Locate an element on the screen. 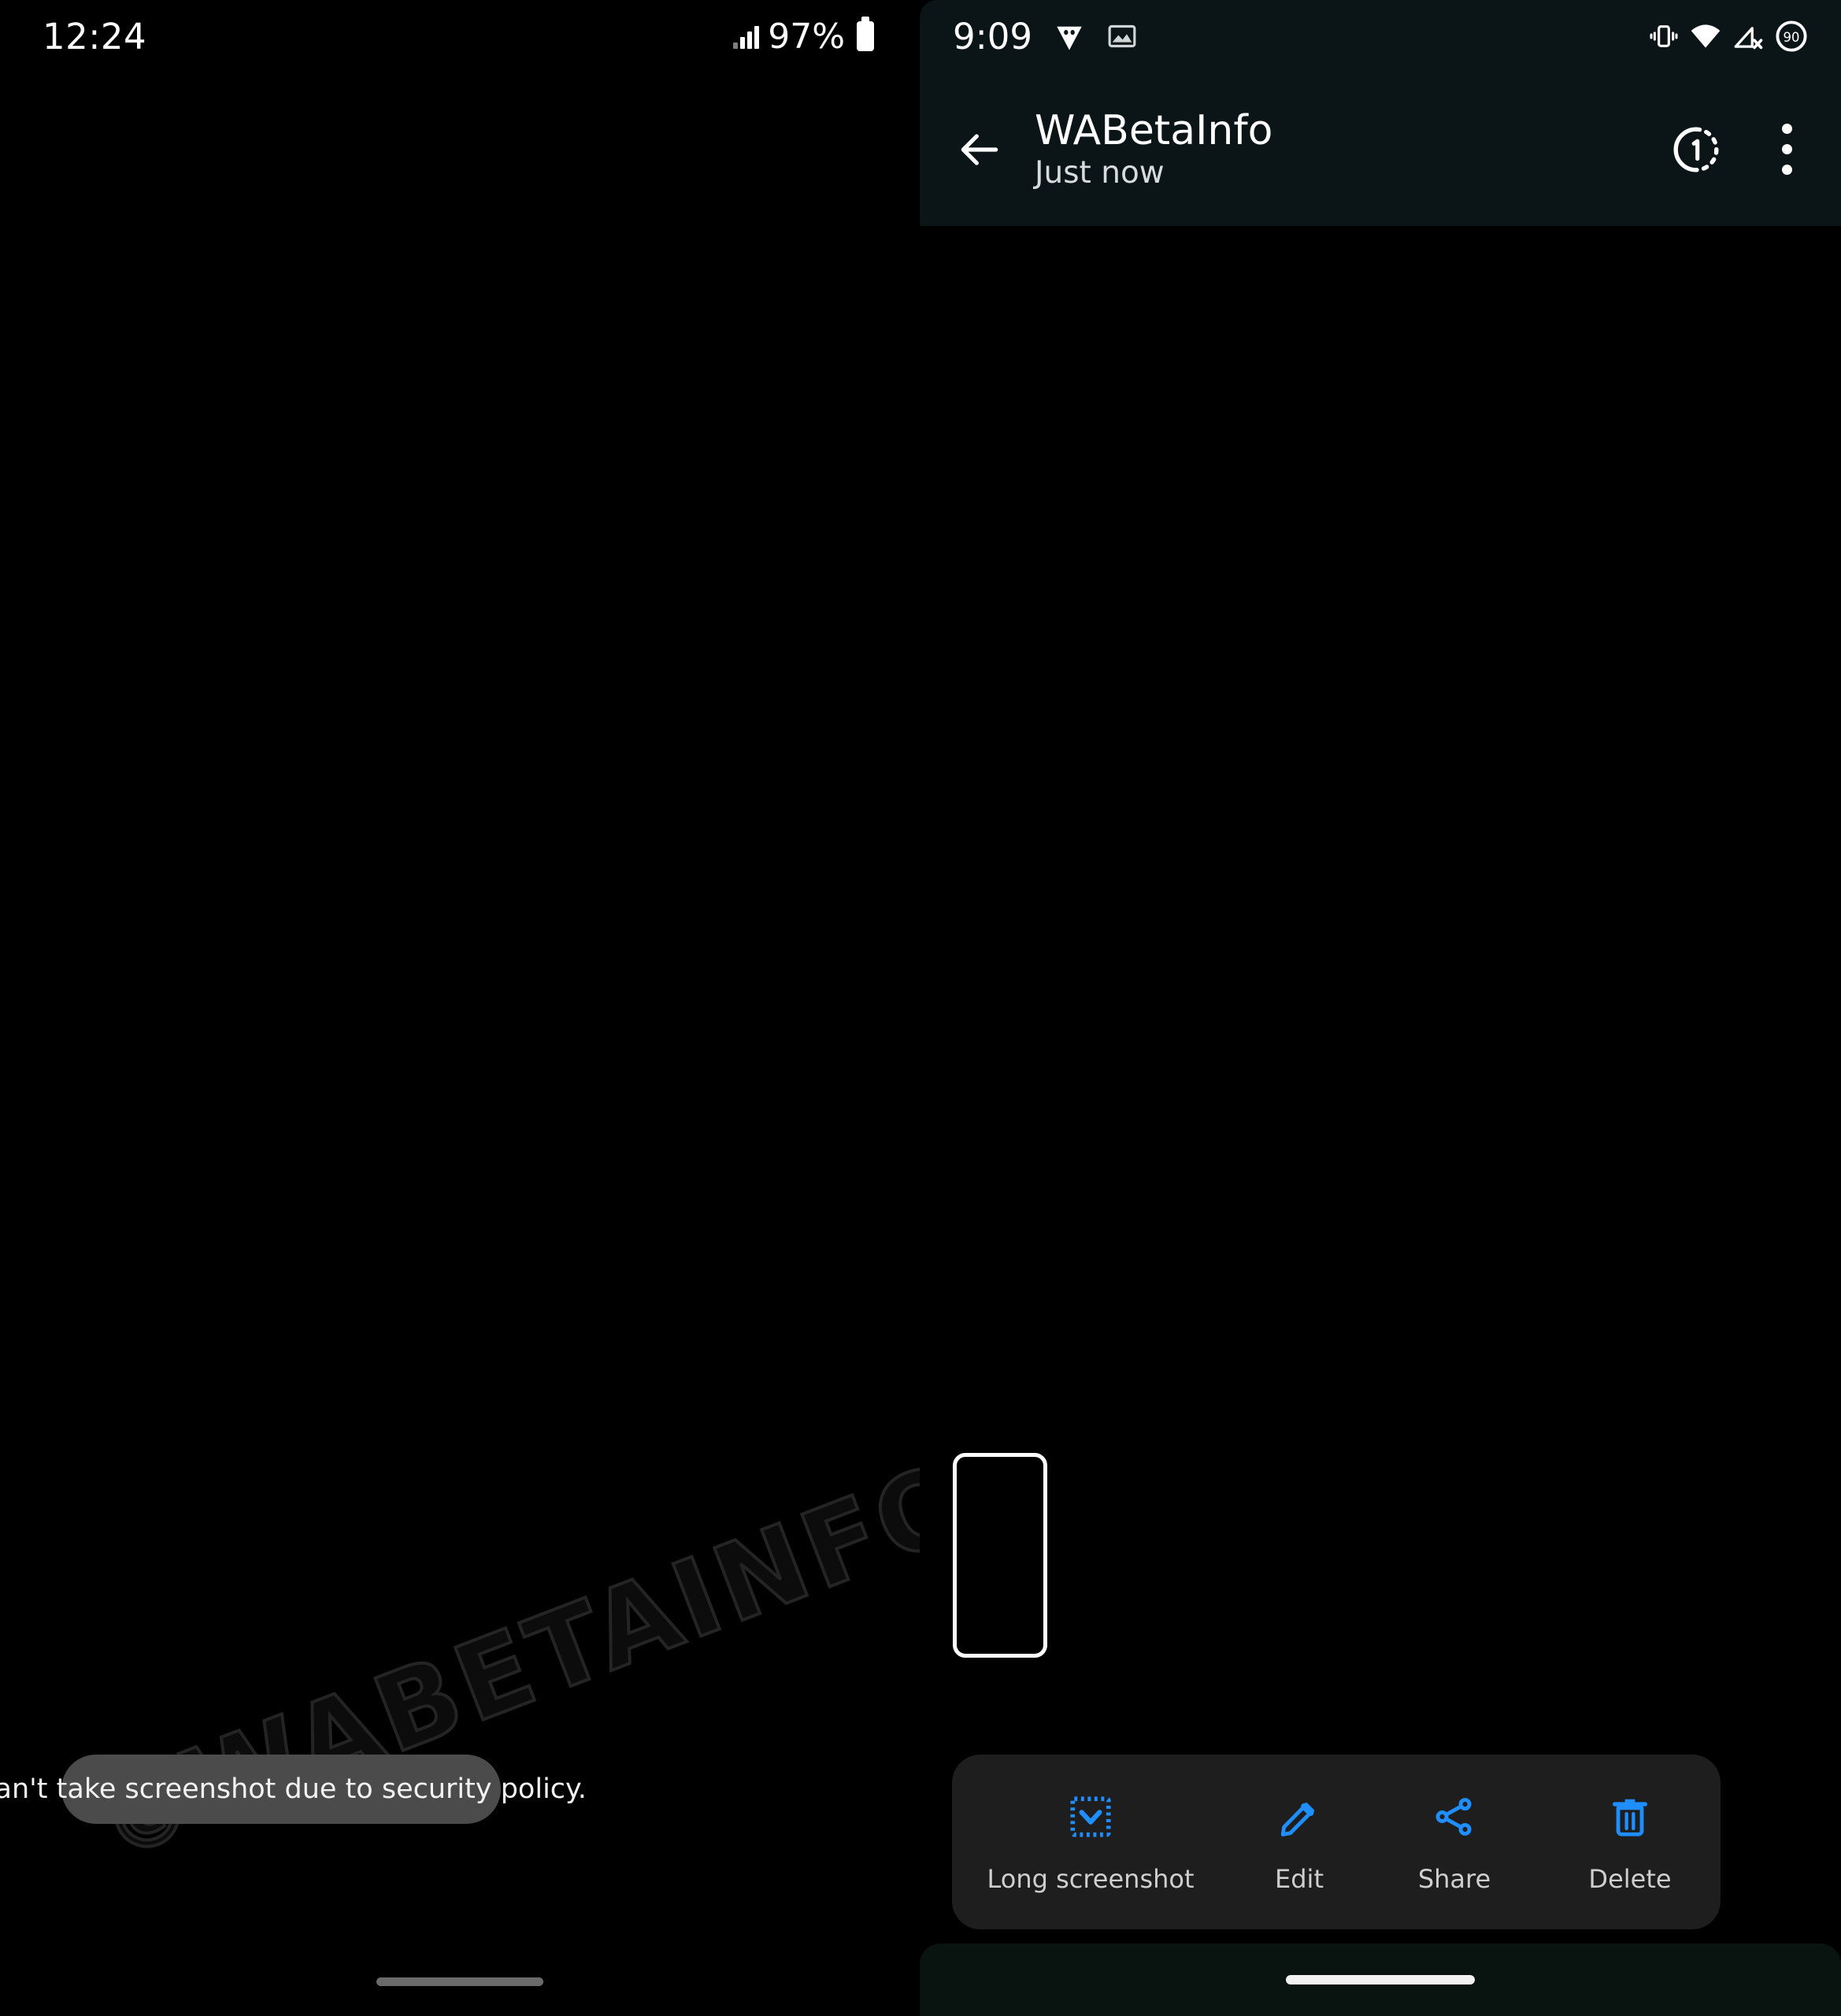  trash-icon is located at coordinates (1630, 1817).